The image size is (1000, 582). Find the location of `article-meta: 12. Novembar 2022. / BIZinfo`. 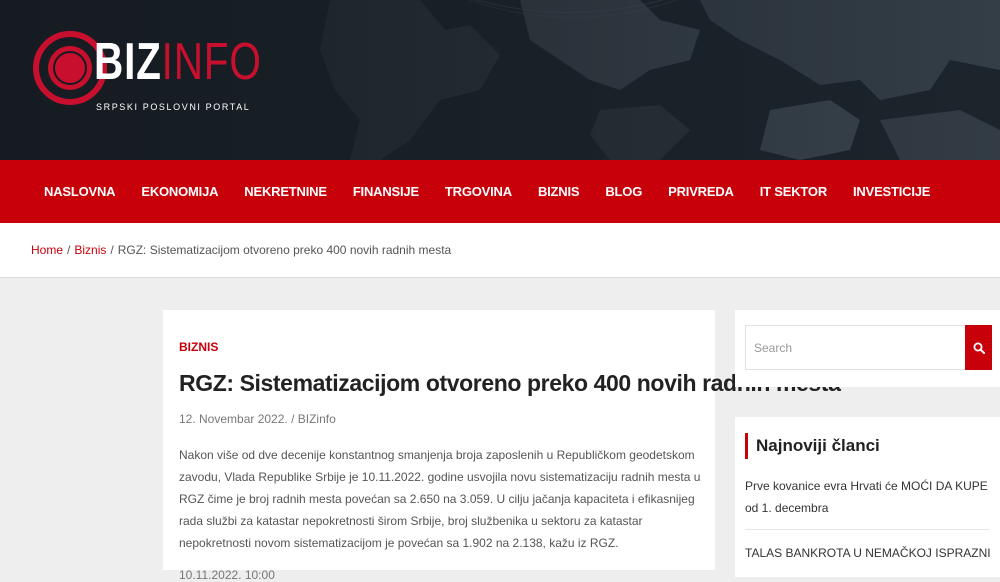

article-meta: 12. Novembar 2022. / BIZinfo is located at coordinates (257, 419).